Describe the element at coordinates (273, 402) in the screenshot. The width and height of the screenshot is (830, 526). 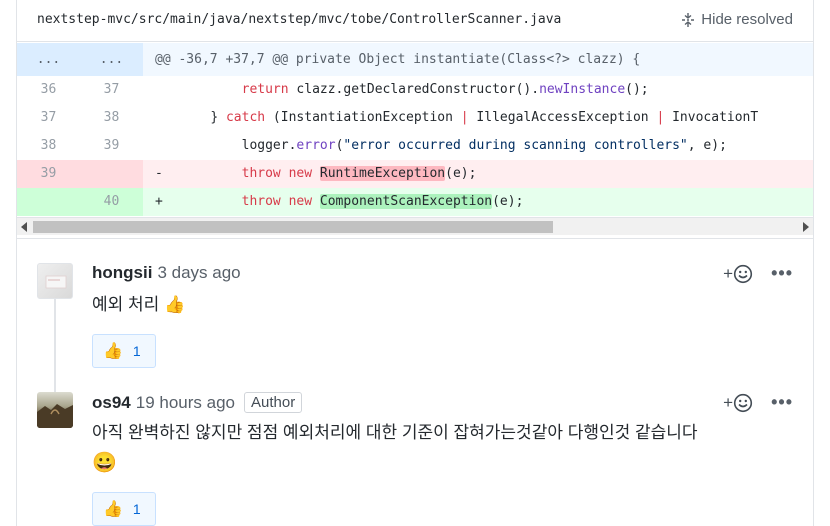
I see `author-badge: Author` at that location.